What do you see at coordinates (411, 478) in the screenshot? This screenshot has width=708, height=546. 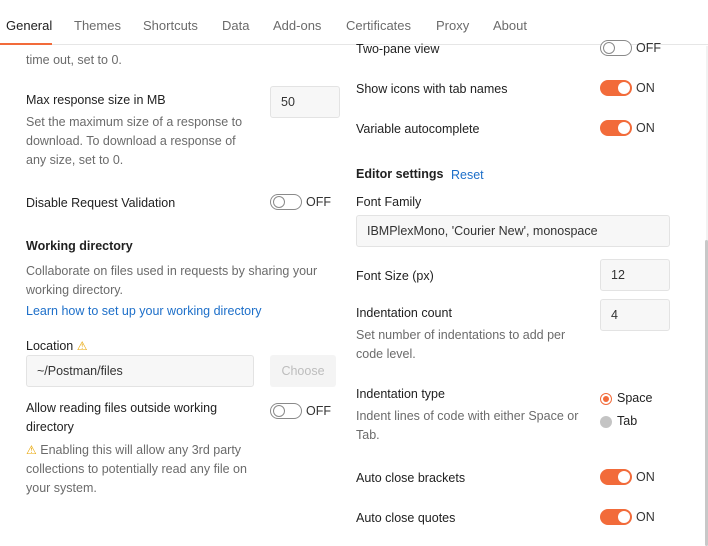 I see `auto-close-brackets-label: Auto close brackets` at bounding box center [411, 478].